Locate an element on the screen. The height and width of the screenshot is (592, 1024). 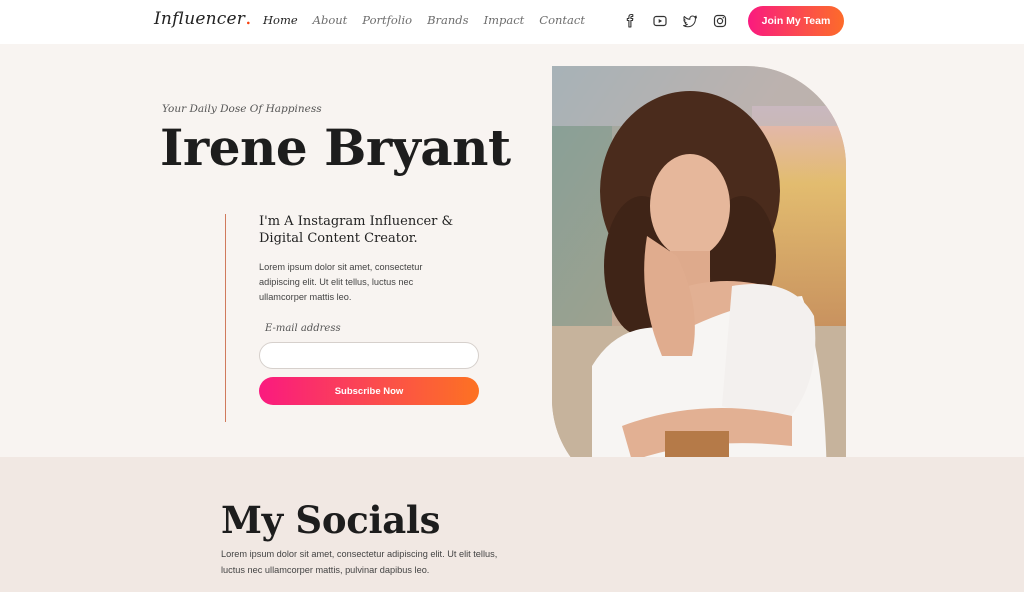
nav-impact: Impact is located at coordinates (504, 20).